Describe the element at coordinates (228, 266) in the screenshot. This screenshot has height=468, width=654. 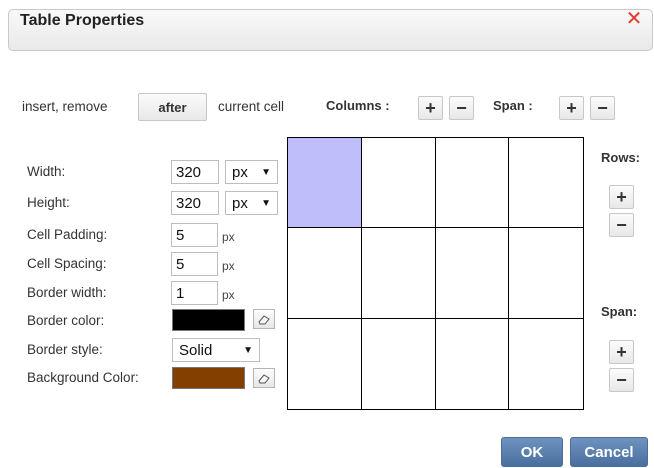
I see `cell-spacing-unit: px` at that location.